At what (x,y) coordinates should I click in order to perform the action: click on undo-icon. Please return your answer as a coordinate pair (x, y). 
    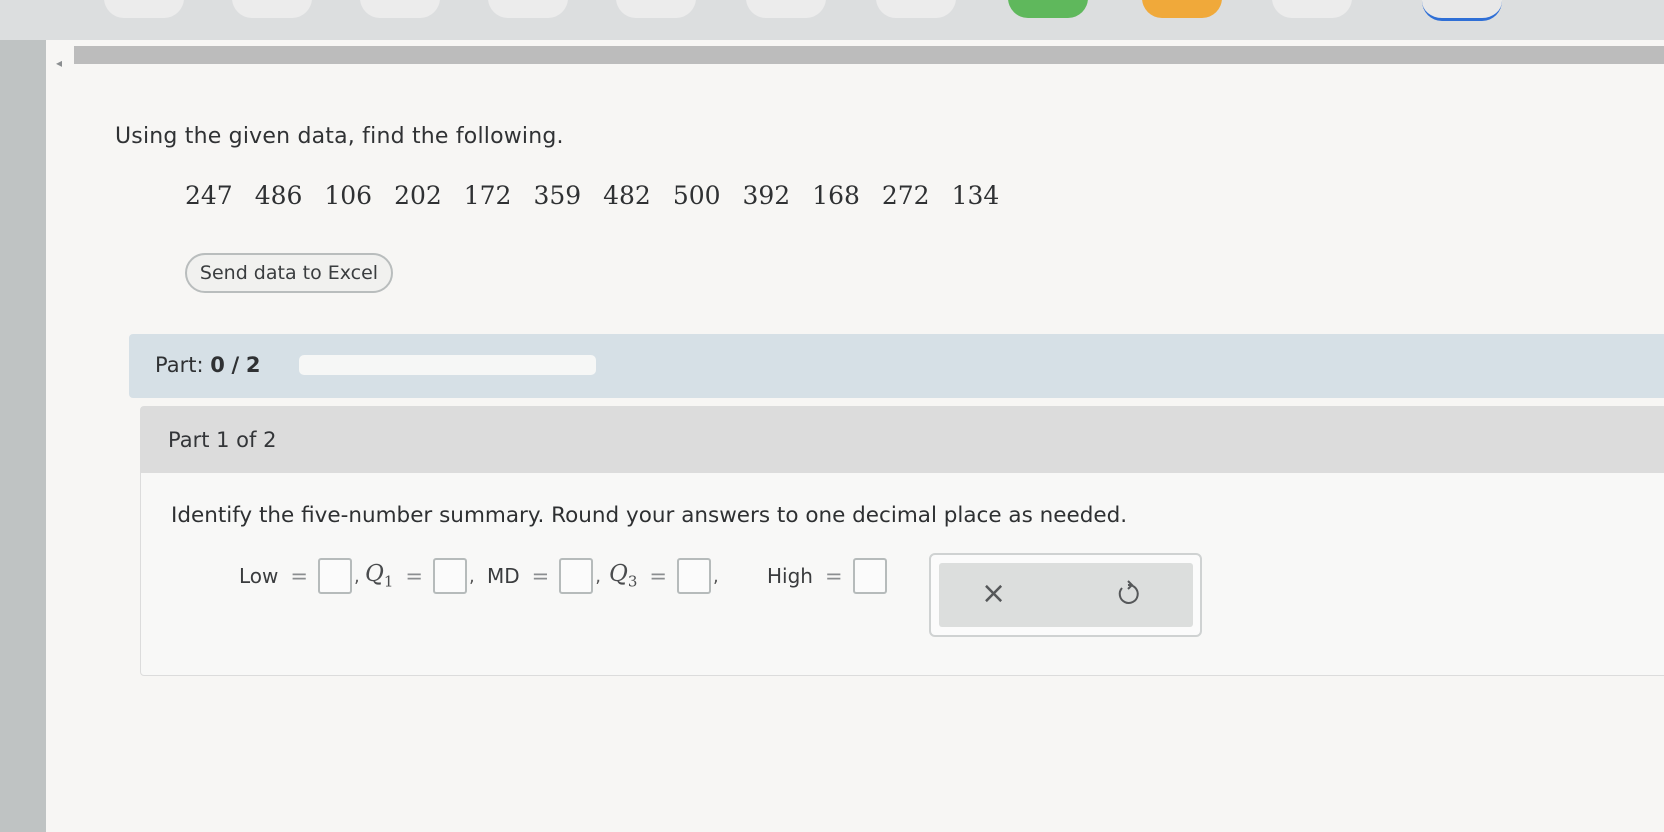
    Looking at the image, I should click on (1128, 594).